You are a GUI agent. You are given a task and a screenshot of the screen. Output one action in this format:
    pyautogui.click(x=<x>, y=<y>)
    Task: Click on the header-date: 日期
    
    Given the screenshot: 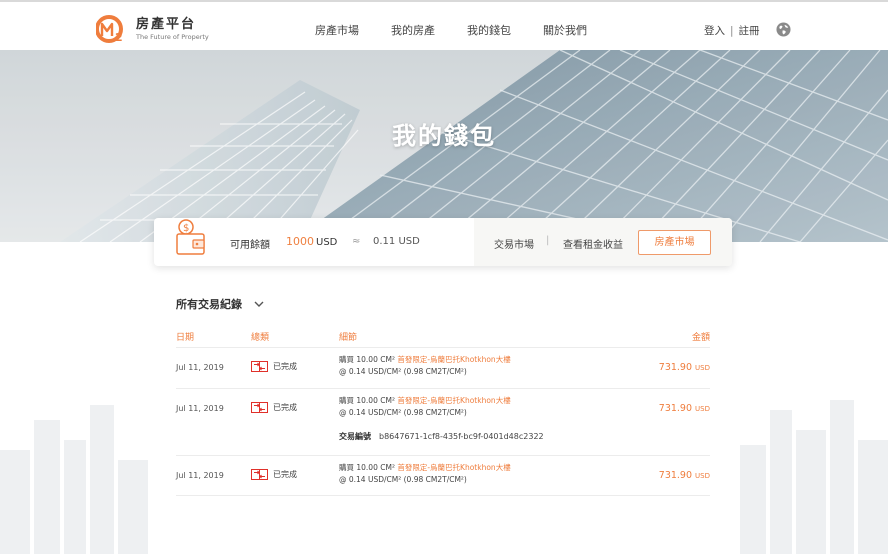 What is the action you would take?
    pyautogui.click(x=185, y=338)
    